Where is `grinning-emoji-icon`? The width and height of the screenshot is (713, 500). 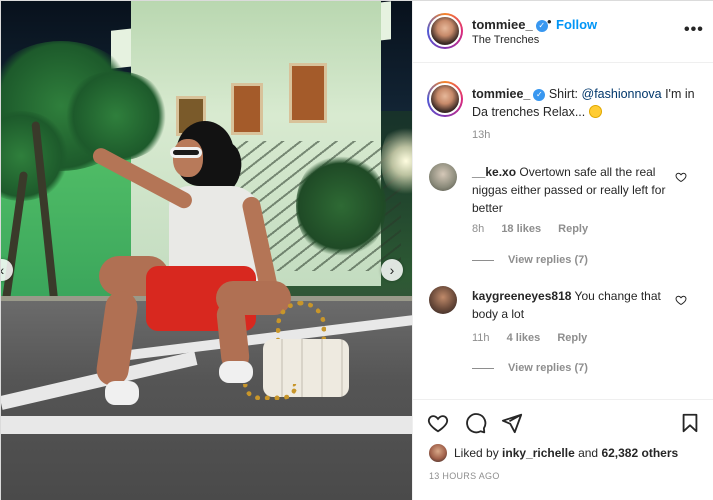
grinning-emoji-icon is located at coordinates (595, 111).